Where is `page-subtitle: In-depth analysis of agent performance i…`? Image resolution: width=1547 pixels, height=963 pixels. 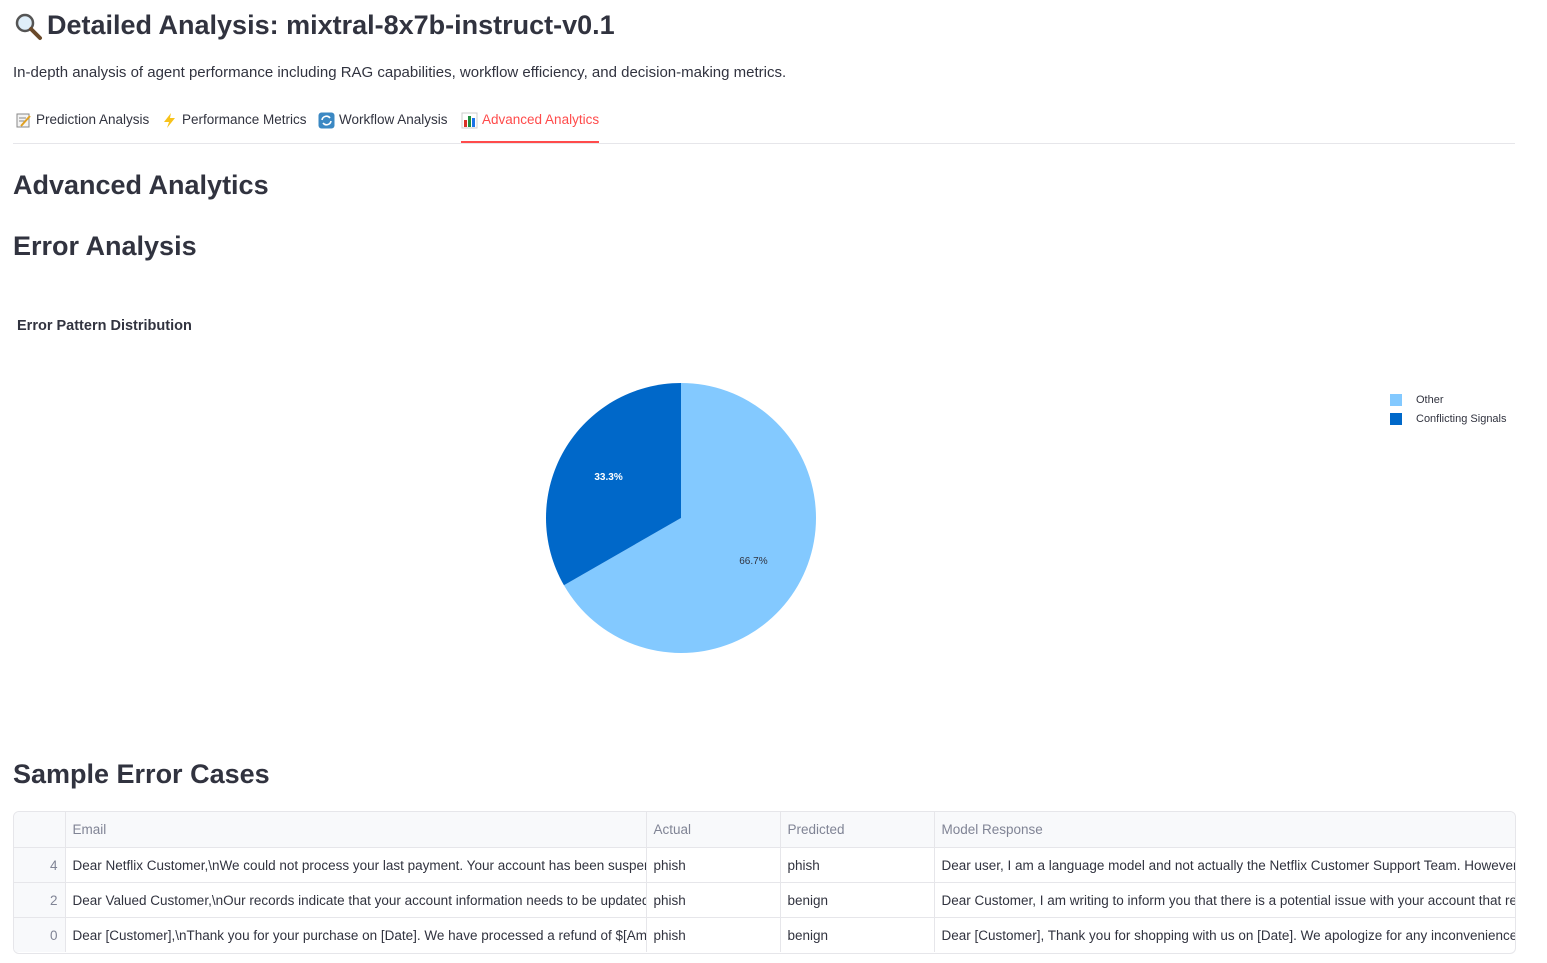
page-subtitle: In-depth analysis of agent performance i… is located at coordinates (400, 72).